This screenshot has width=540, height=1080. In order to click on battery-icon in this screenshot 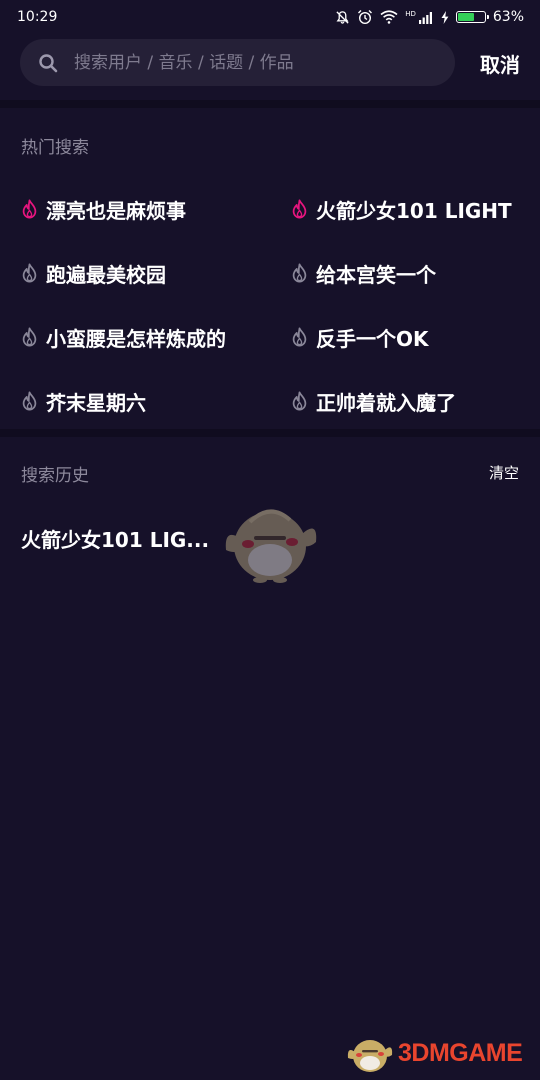, I will do `click(472, 17)`.